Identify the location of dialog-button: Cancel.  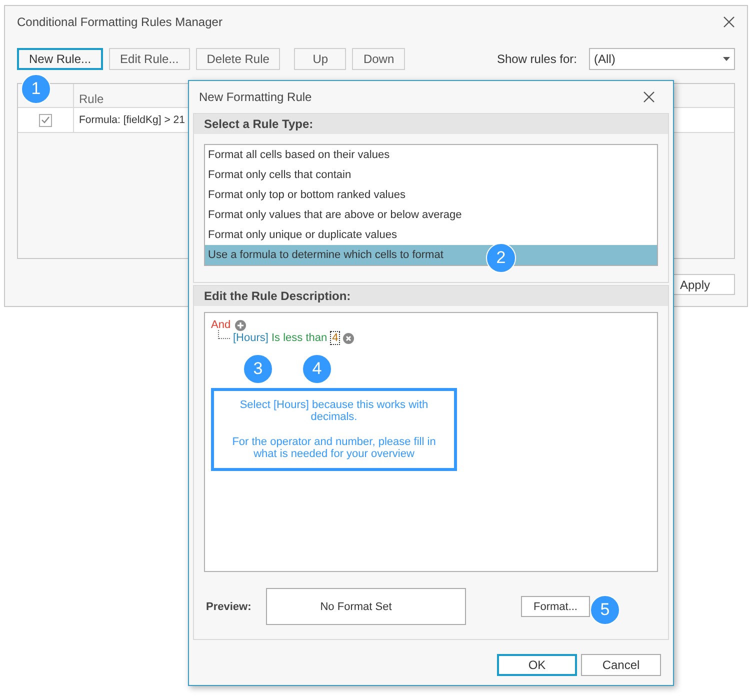
(621, 665).